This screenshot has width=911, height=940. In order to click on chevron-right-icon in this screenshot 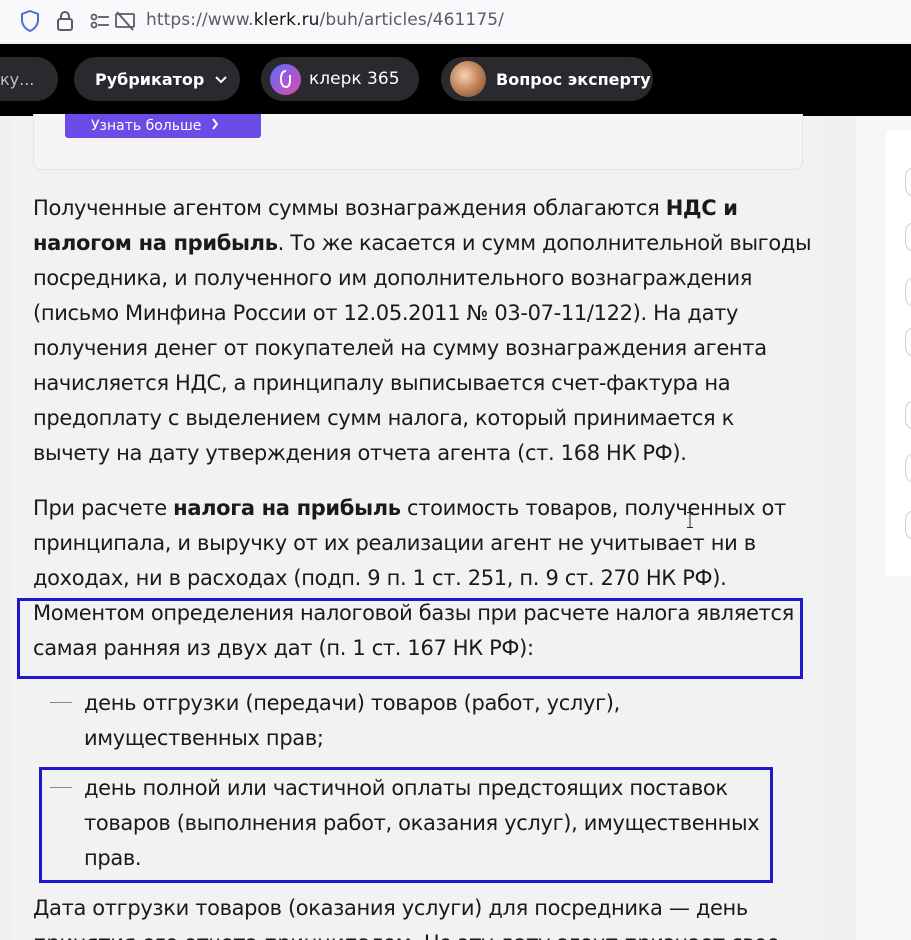, I will do `click(215, 126)`.